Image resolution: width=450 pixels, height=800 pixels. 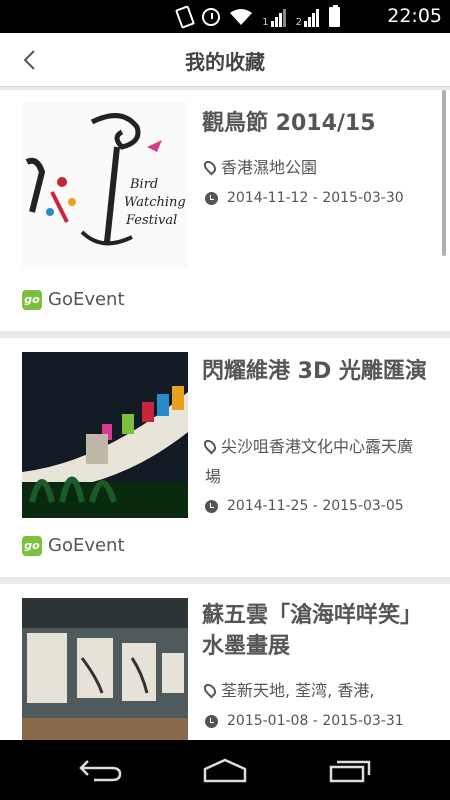 I want to click on recent-apps-icon, so click(x=350, y=770).